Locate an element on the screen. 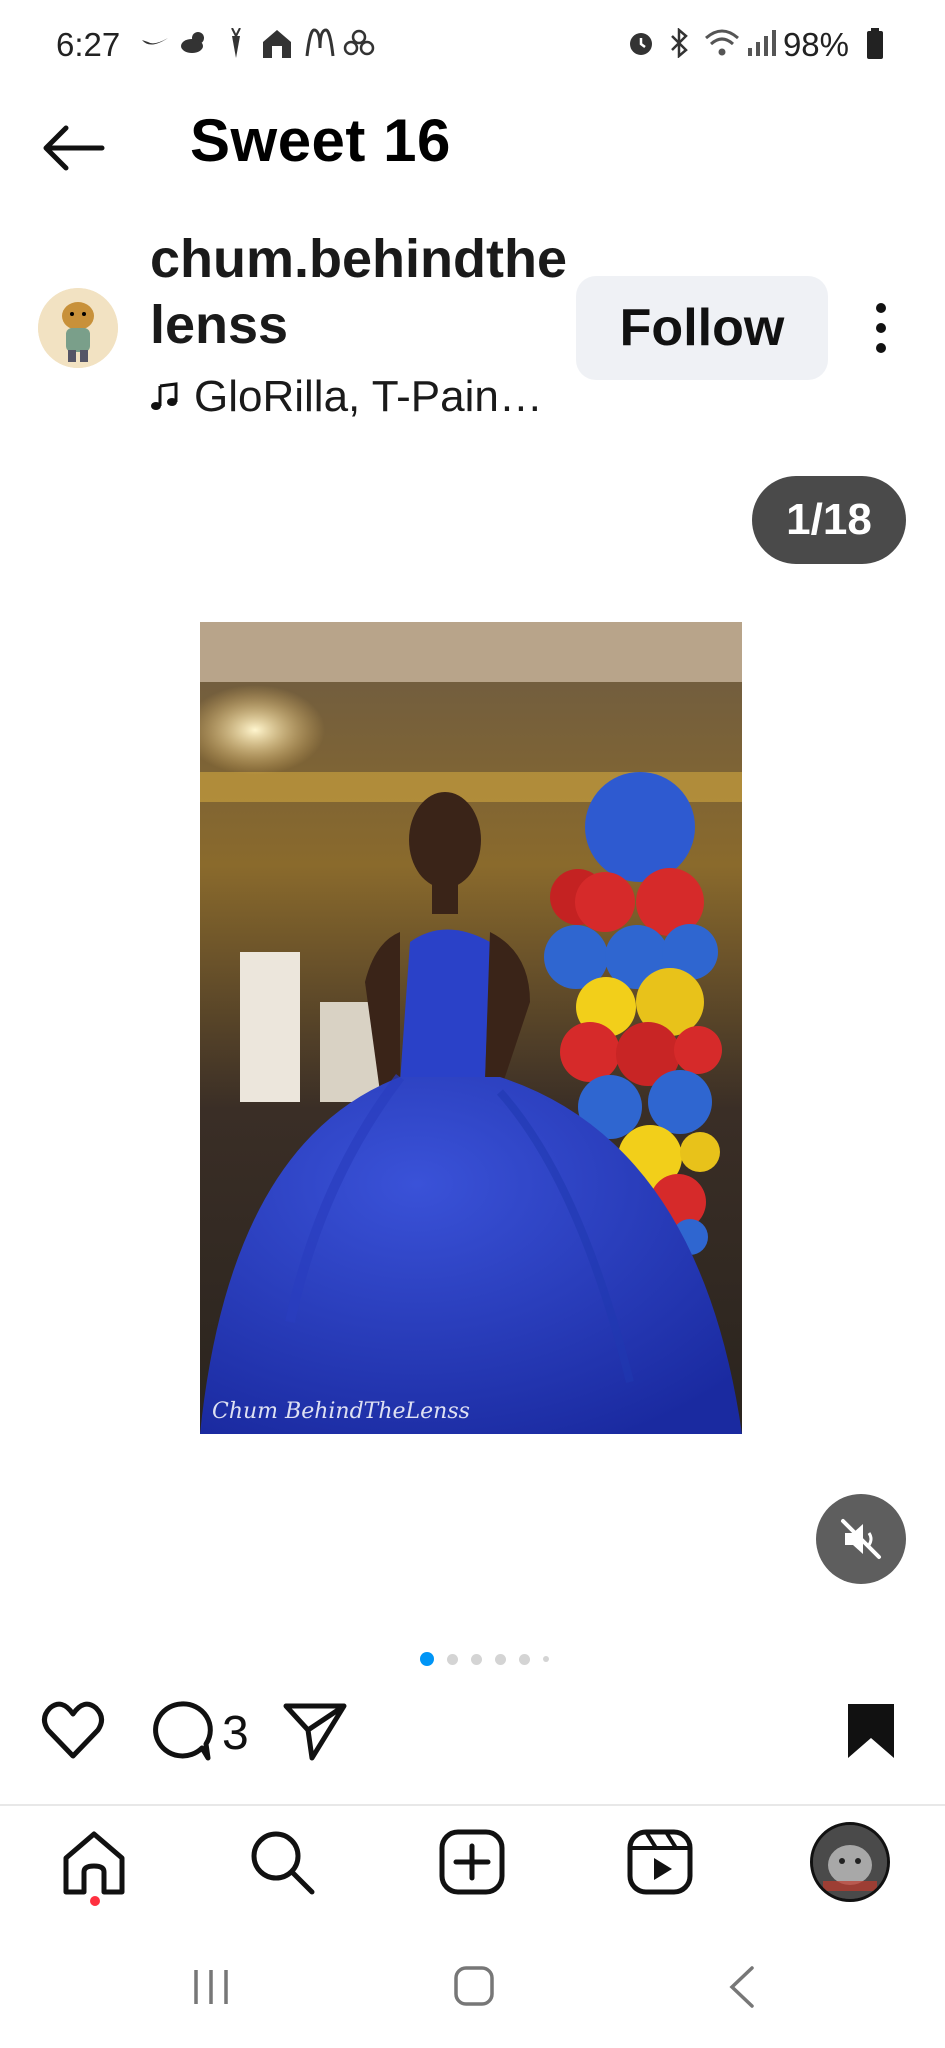 The width and height of the screenshot is (945, 2048). speaker-muted-icon is located at coordinates (861, 1539).